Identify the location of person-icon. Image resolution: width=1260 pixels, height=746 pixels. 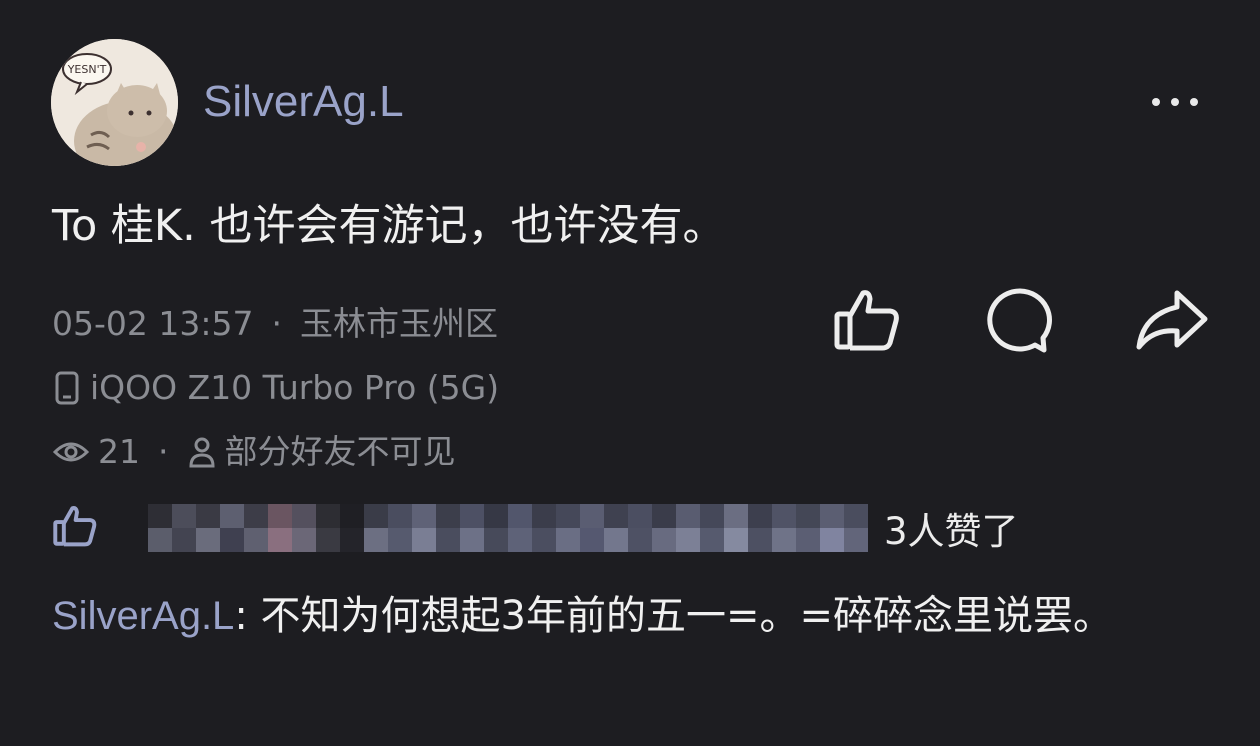
(202, 452).